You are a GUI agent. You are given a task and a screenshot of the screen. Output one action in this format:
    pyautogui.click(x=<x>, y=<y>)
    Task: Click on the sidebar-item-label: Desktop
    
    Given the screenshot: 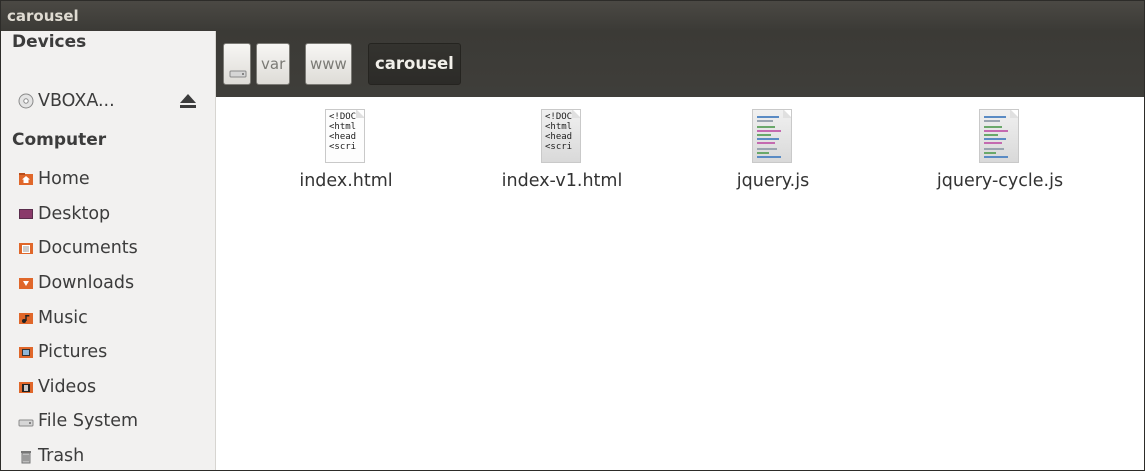 What is the action you would take?
    pyautogui.click(x=74, y=214)
    